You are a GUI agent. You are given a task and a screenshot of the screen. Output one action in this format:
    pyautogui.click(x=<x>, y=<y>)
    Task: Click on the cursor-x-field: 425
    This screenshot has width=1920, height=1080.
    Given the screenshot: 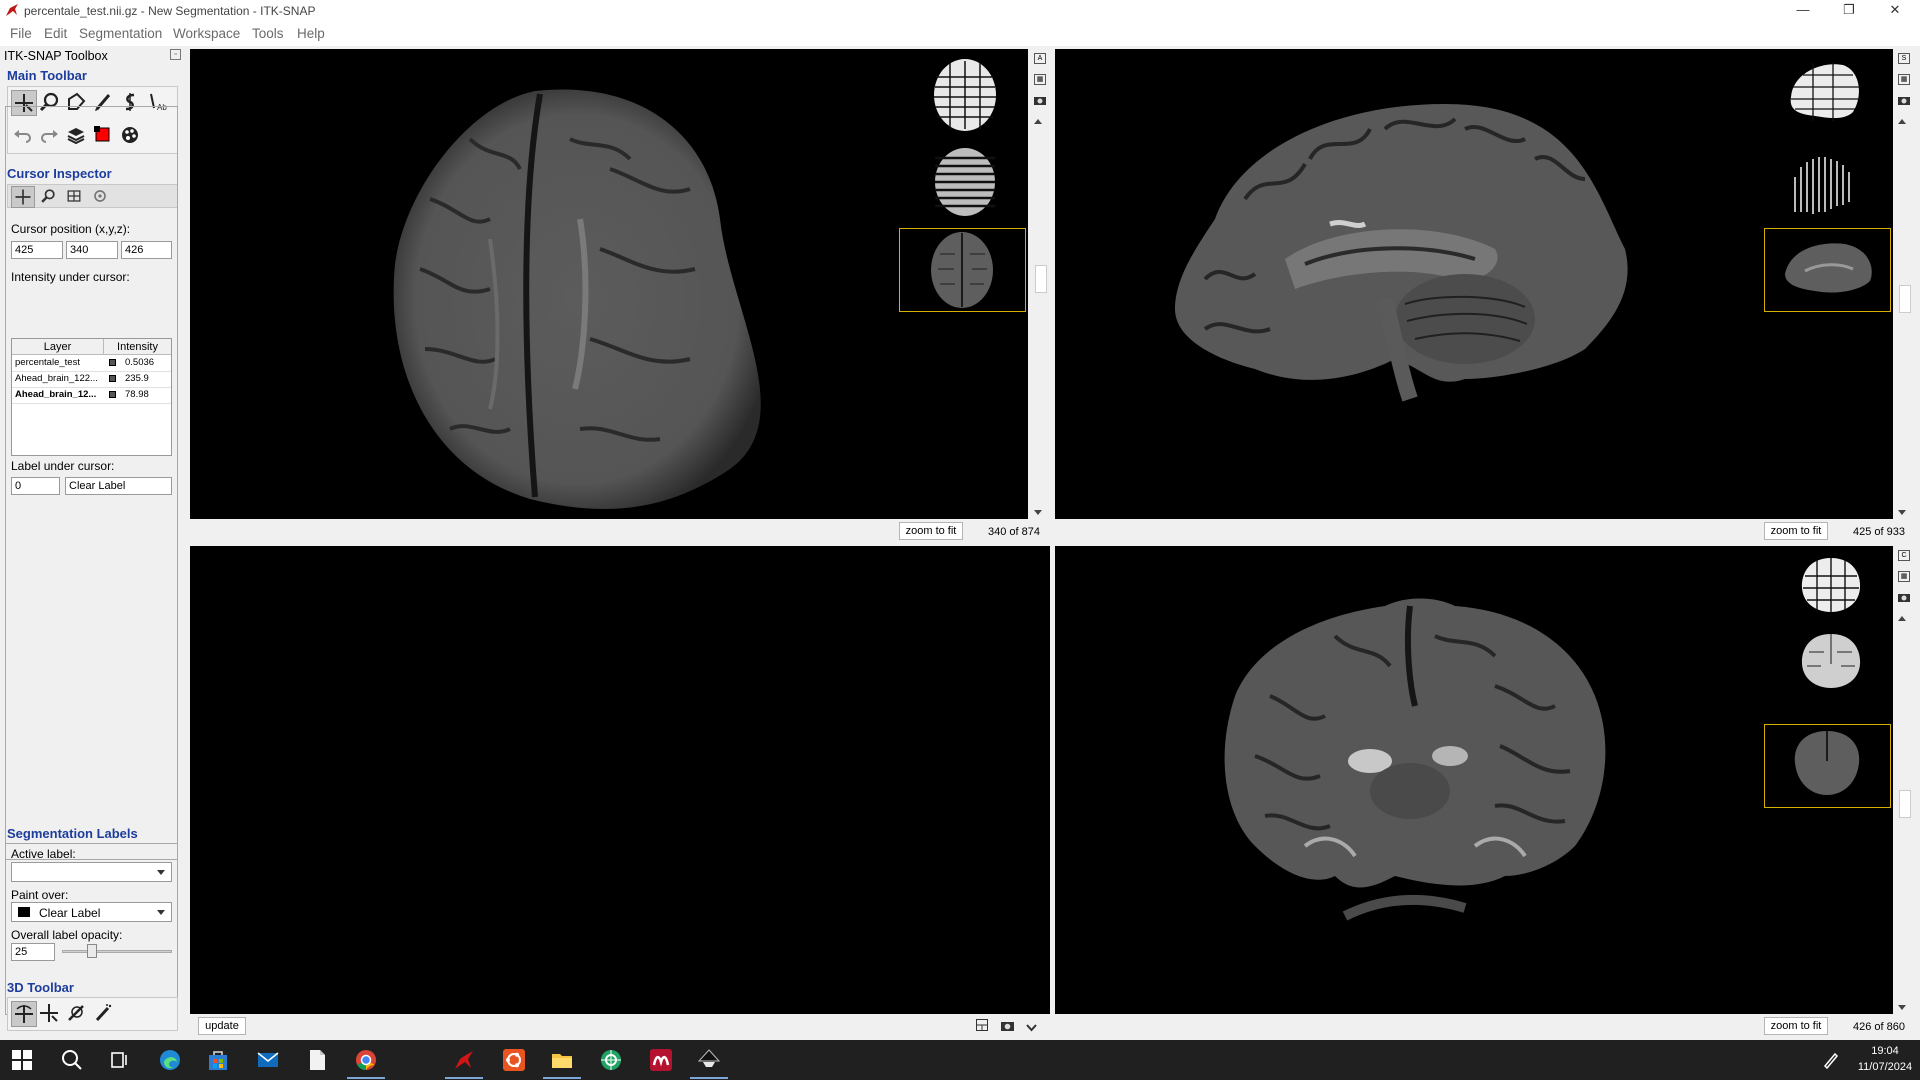 What is the action you would take?
    pyautogui.click(x=37, y=250)
    